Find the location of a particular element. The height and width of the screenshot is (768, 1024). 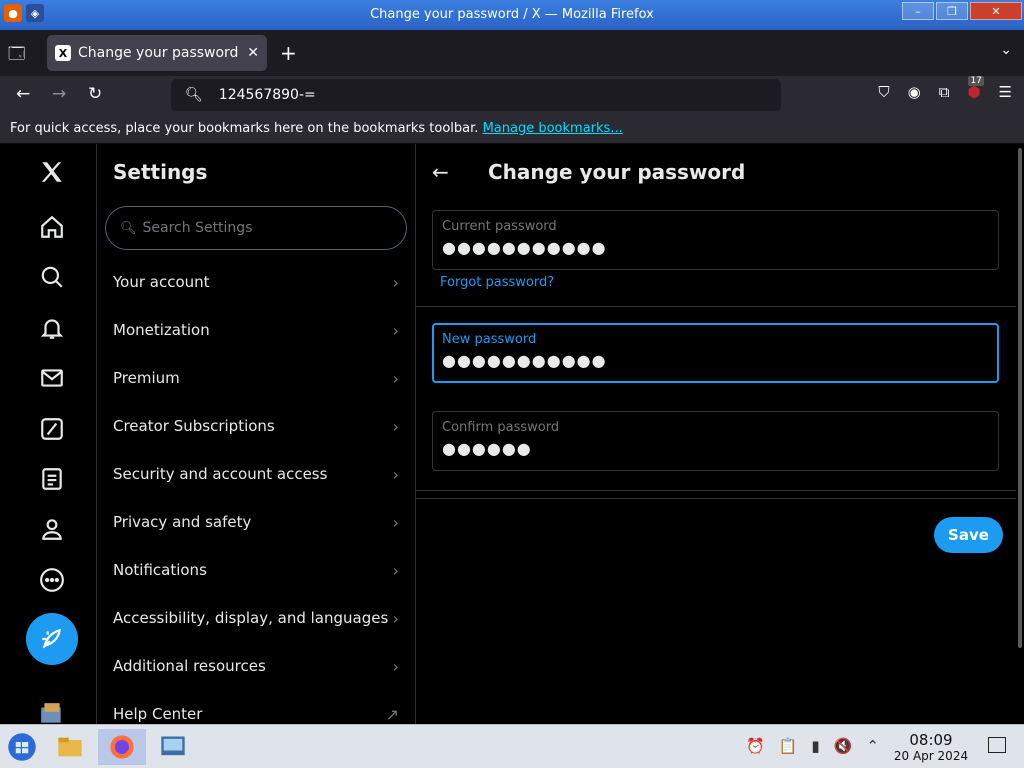

firefox-taskbar-icon is located at coordinates (122, 747).